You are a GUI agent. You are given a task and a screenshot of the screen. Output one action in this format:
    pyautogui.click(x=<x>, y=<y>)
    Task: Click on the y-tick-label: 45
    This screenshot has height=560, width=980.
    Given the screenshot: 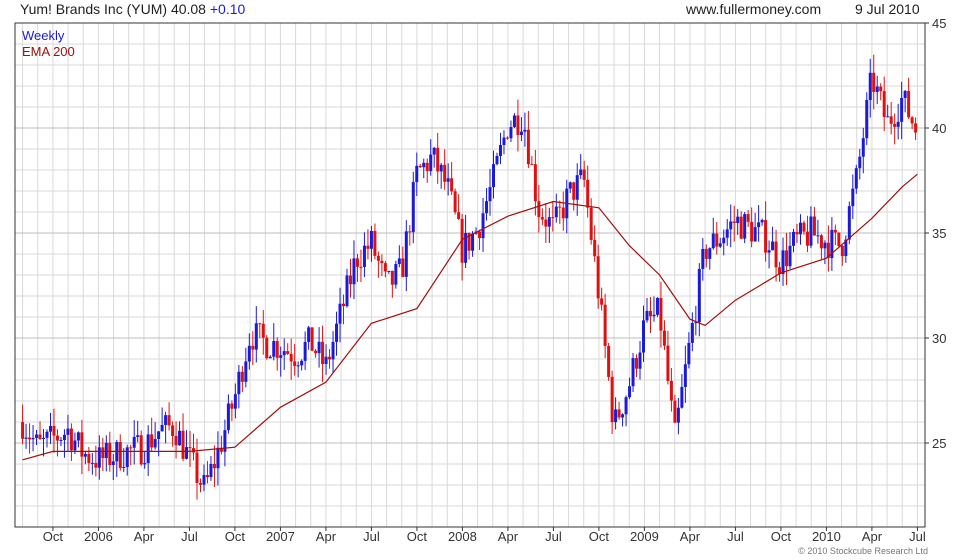 What is the action you would take?
    pyautogui.click(x=939, y=23)
    